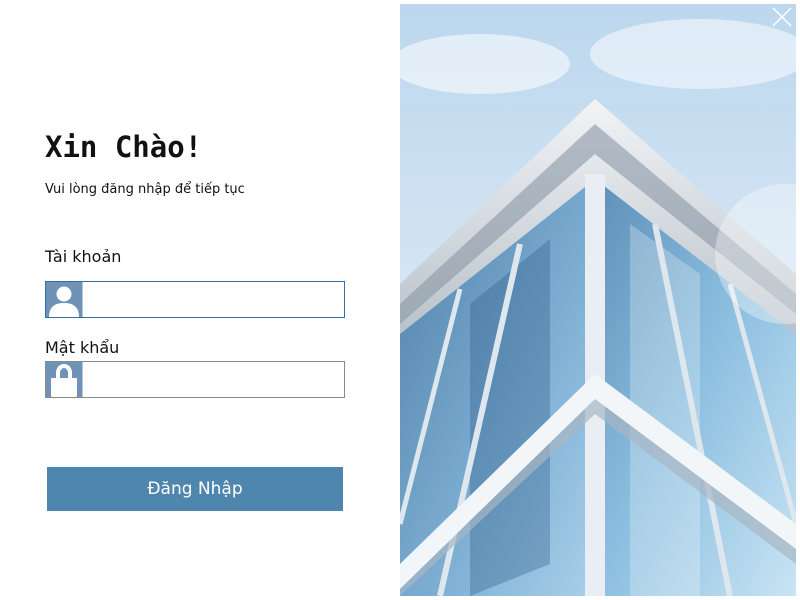 This screenshot has height=600, width=800. Describe the element at coordinates (64, 379) in the screenshot. I see `lock-icon` at that location.